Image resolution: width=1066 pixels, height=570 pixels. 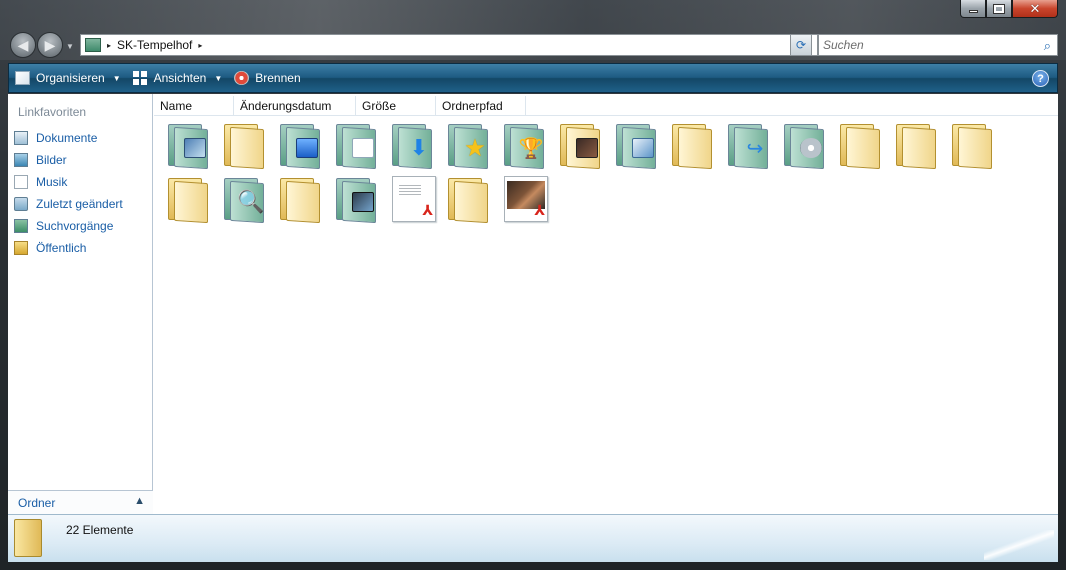 I want to click on file-item: ↪, so click(x=750, y=145).